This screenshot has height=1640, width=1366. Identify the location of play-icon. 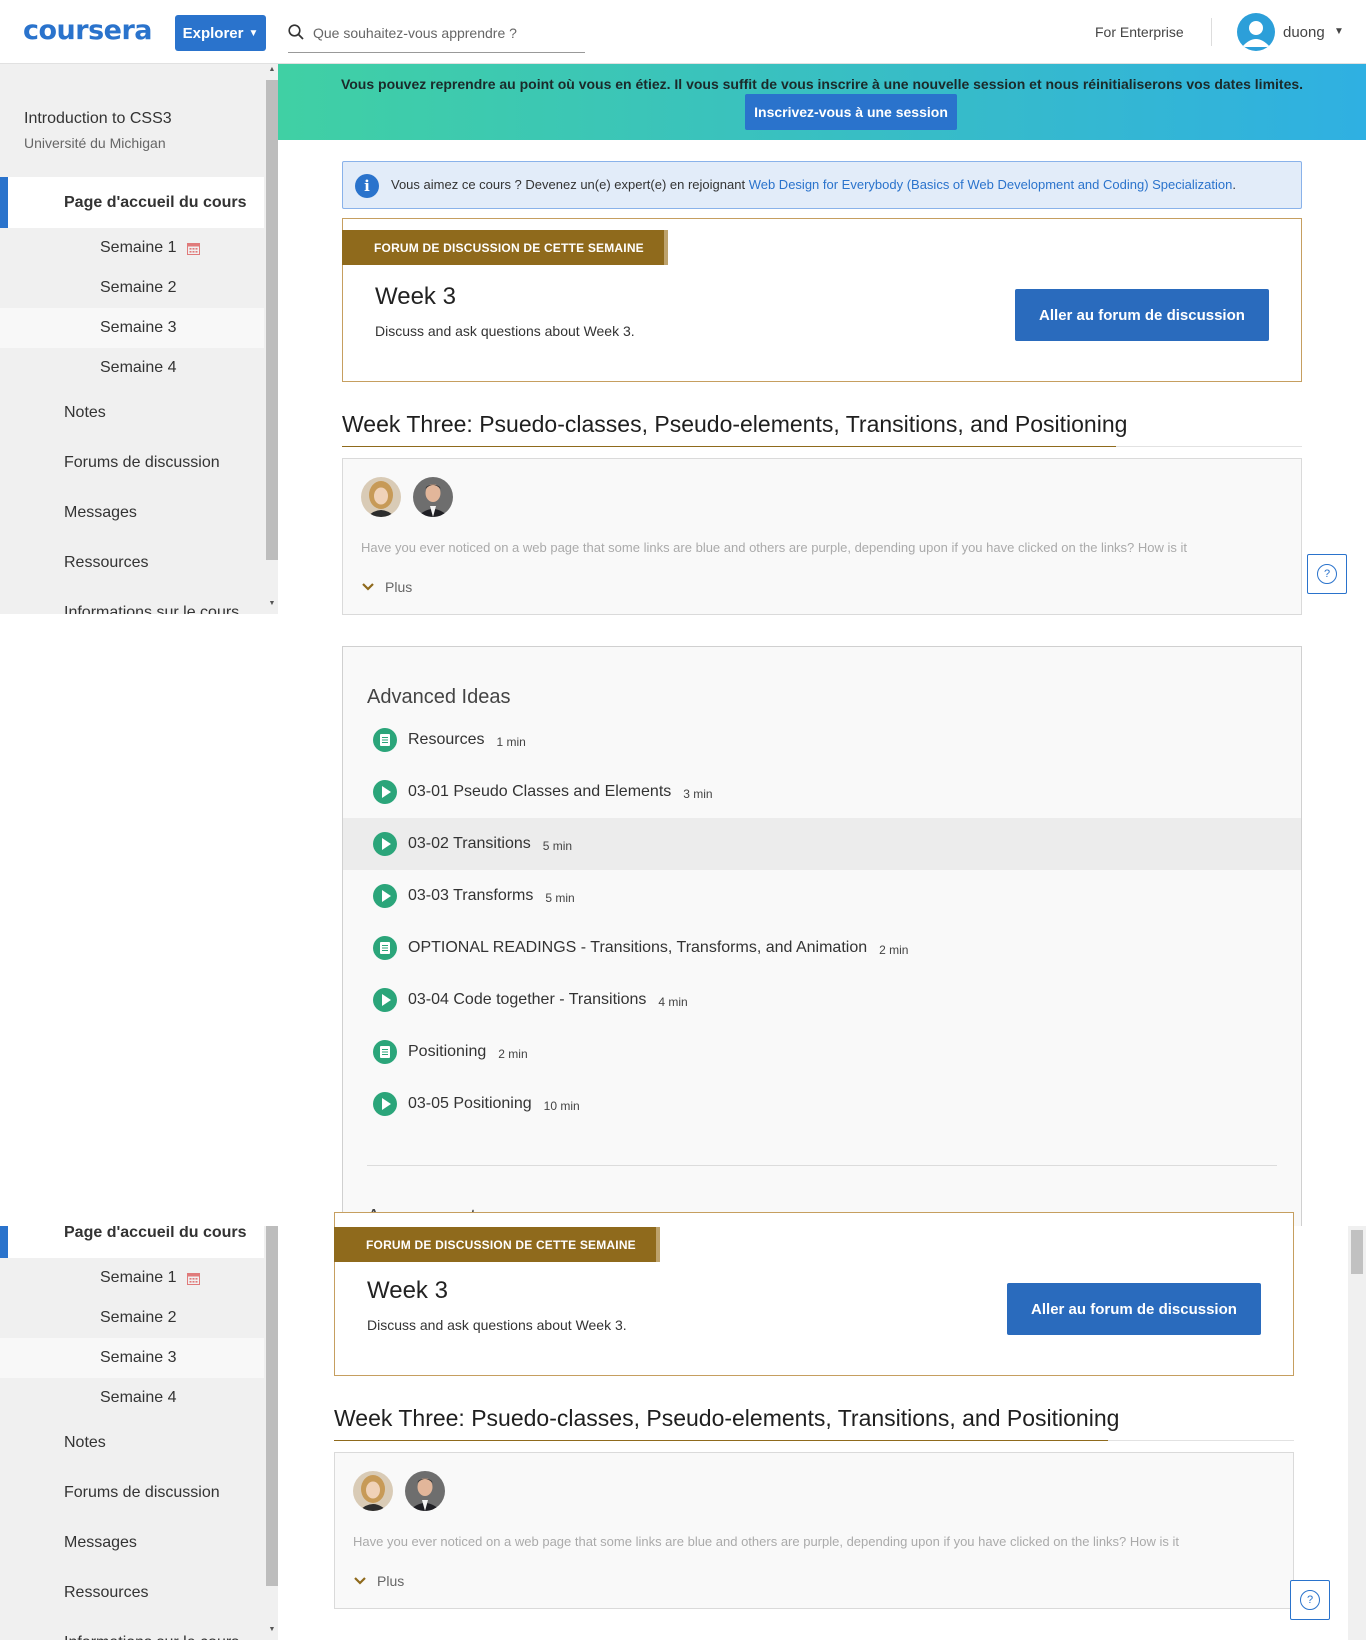
(385, 896).